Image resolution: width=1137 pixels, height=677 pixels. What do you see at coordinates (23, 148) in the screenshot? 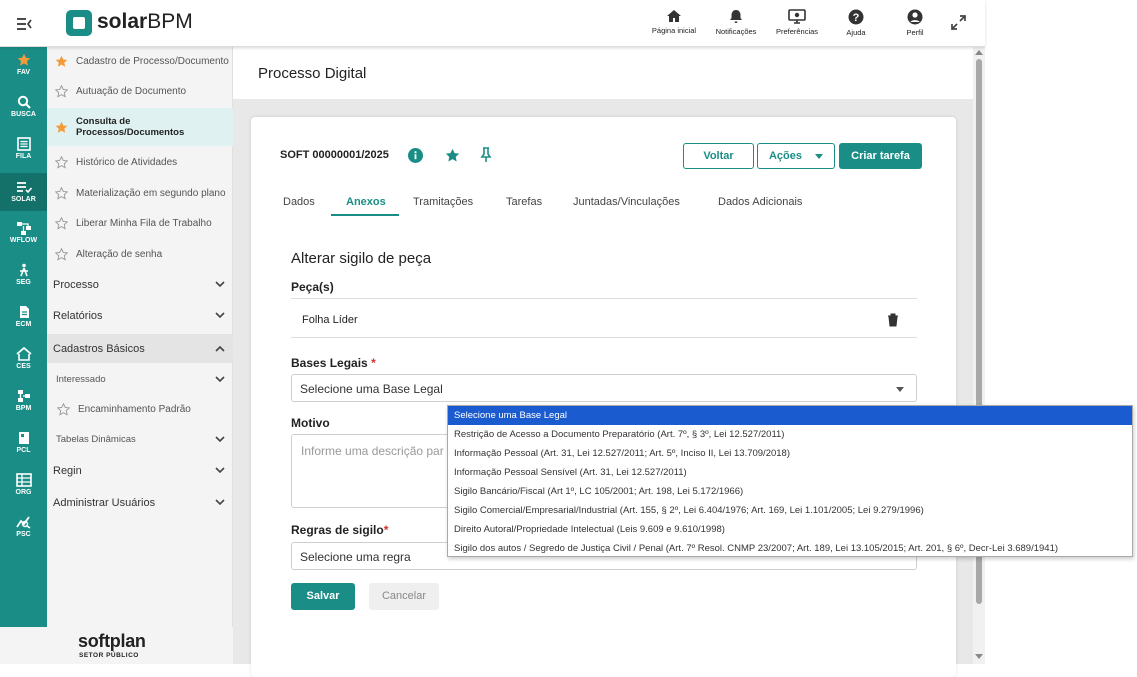
I see `rail-item-fila: FILA` at bounding box center [23, 148].